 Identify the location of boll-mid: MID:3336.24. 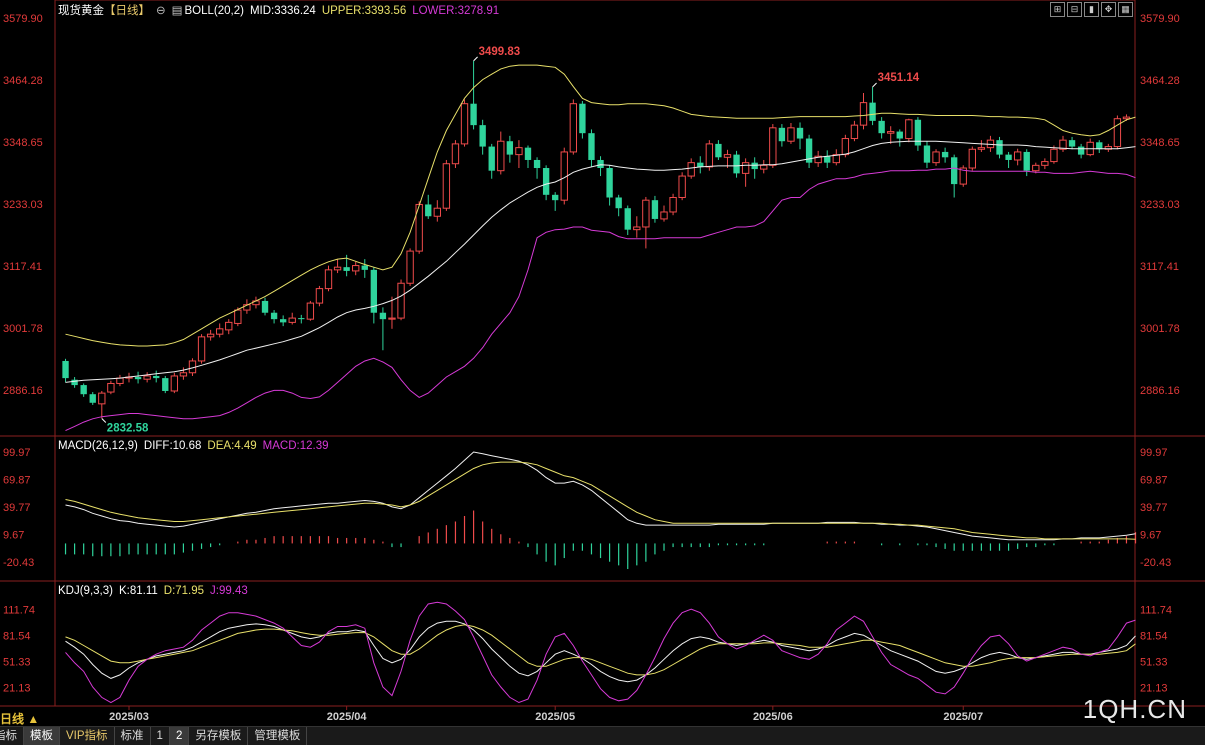
(282, 11).